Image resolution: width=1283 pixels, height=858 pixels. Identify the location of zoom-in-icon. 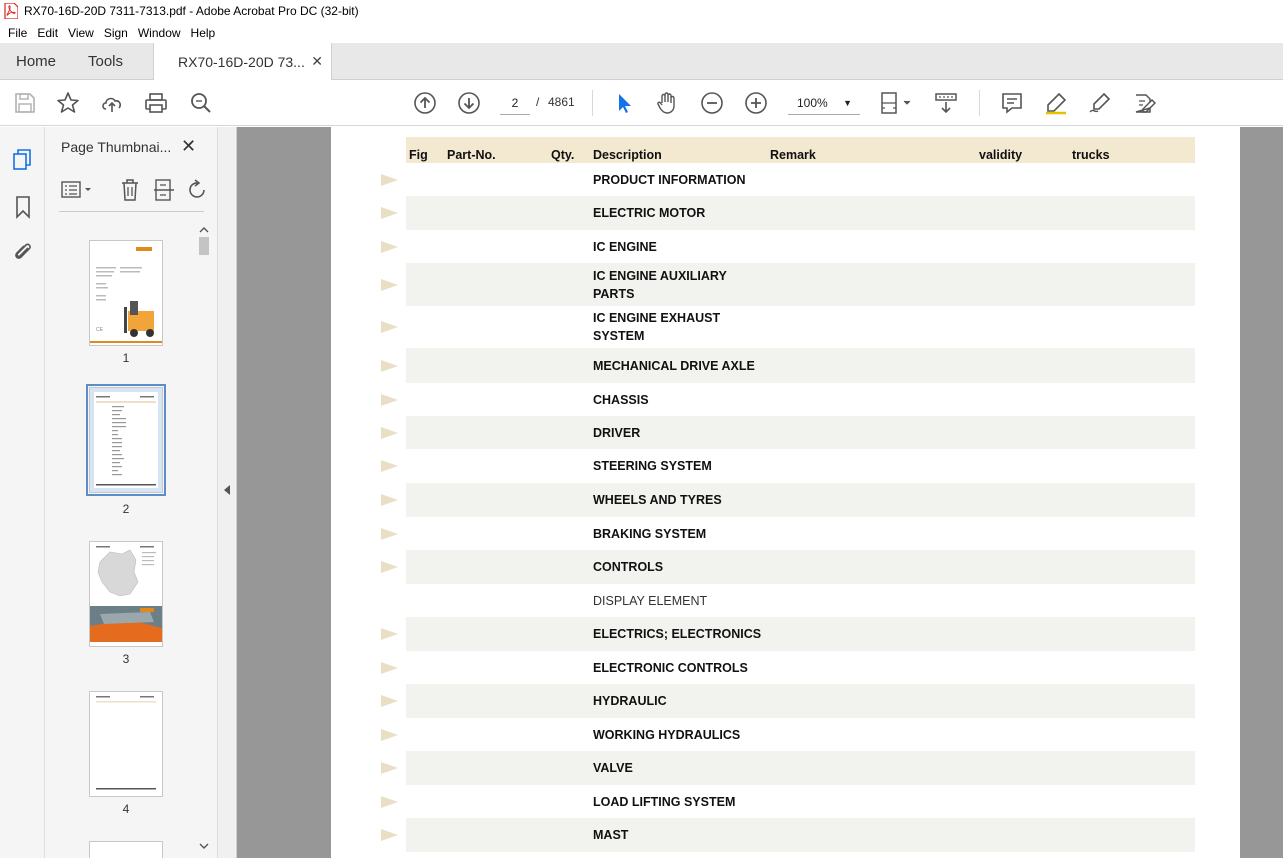
(756, 103).